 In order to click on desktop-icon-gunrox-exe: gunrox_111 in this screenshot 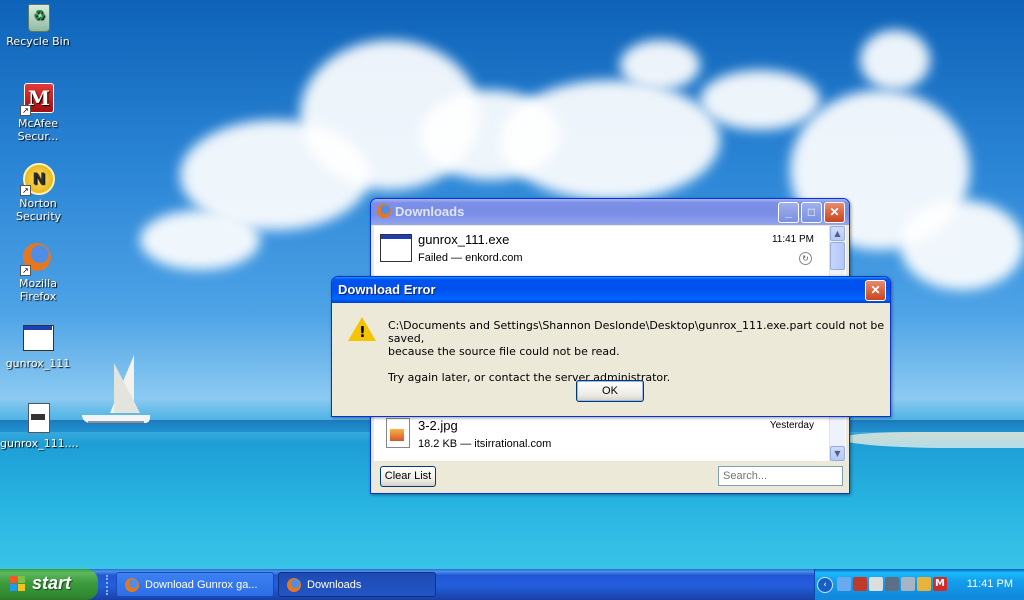, I will do `click(38, 346)`.